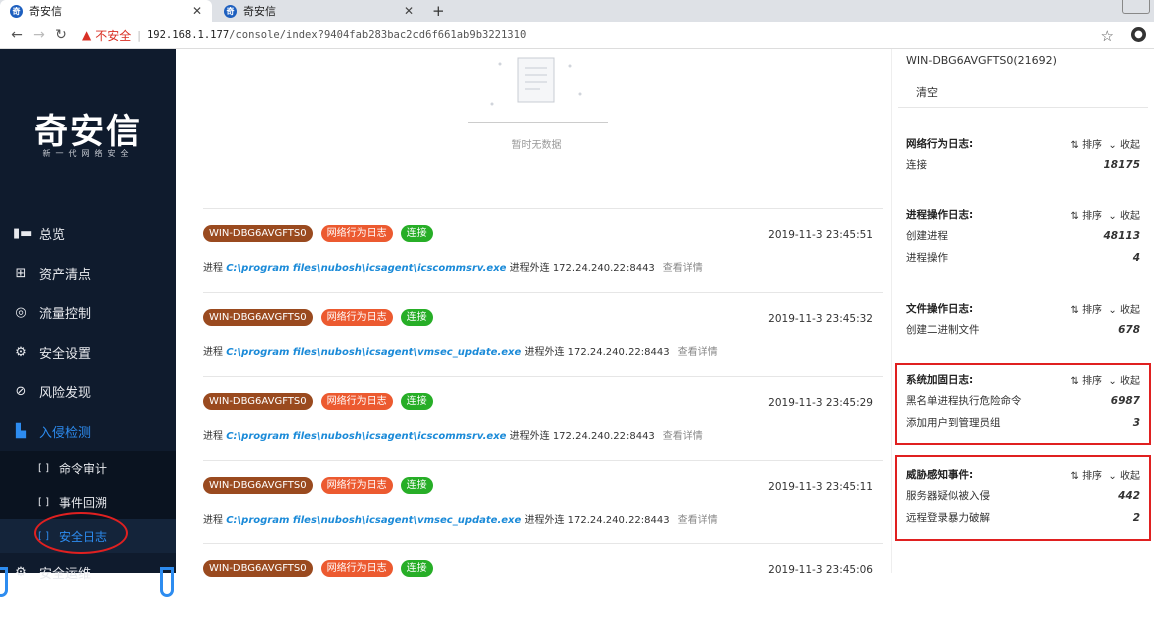 The height and width of the screenshot is (627, 1154). Describe the element at coordinates (927, 258) in the screenshot. I see `summary-label: 进程操作` at that location.